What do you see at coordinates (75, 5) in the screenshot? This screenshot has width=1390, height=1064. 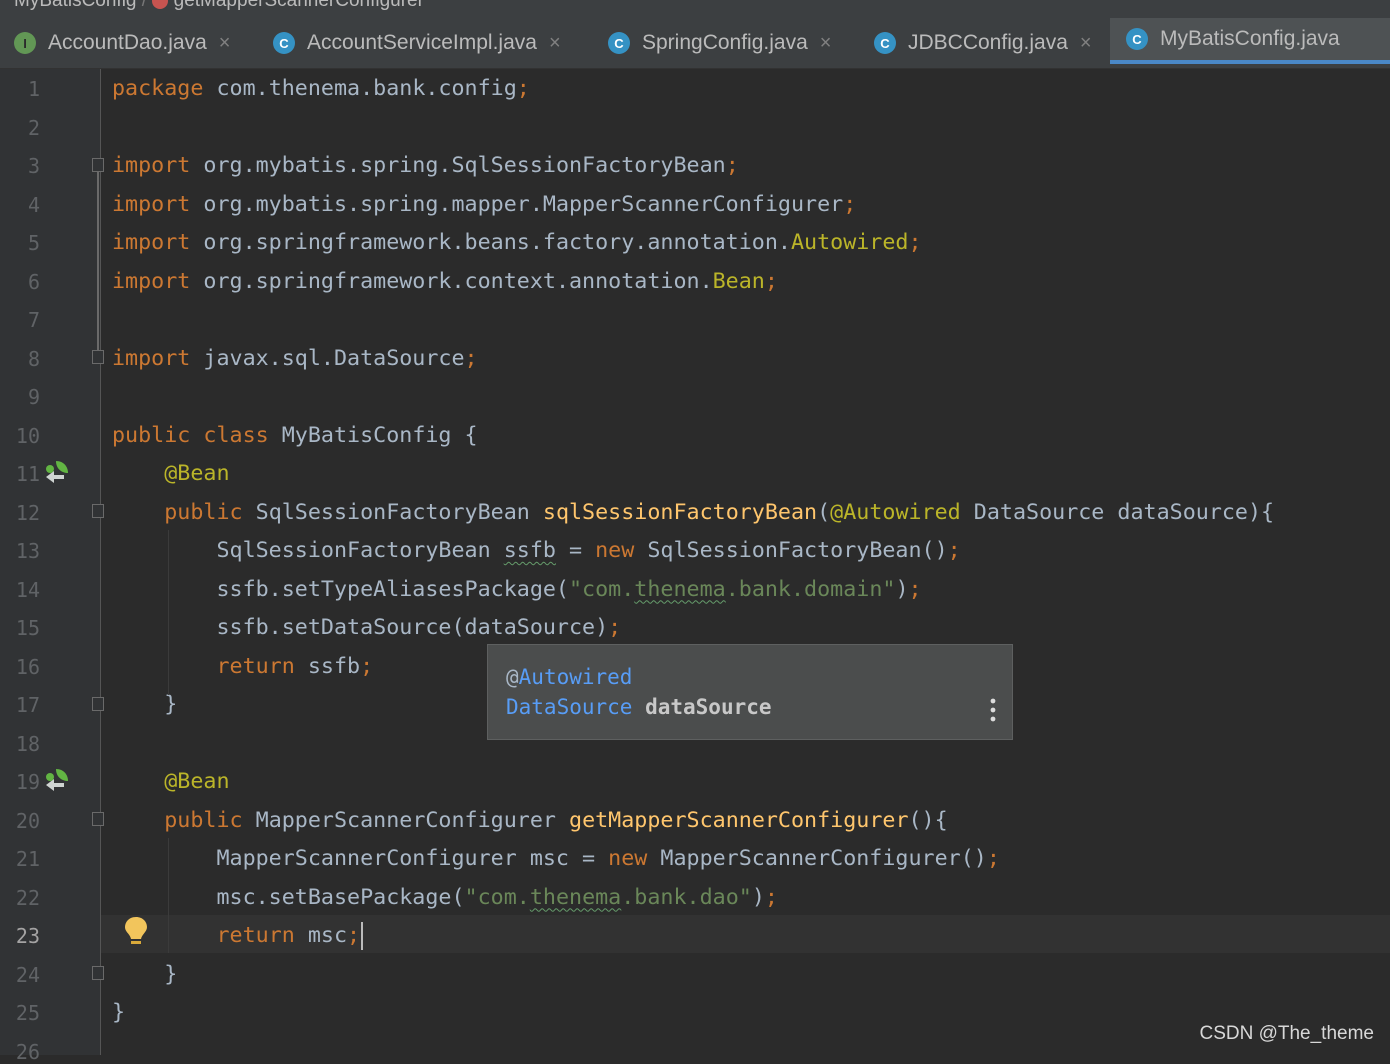 I see `breadcrumb-project: MyBatisConfig` at bounding box center [75, 5].